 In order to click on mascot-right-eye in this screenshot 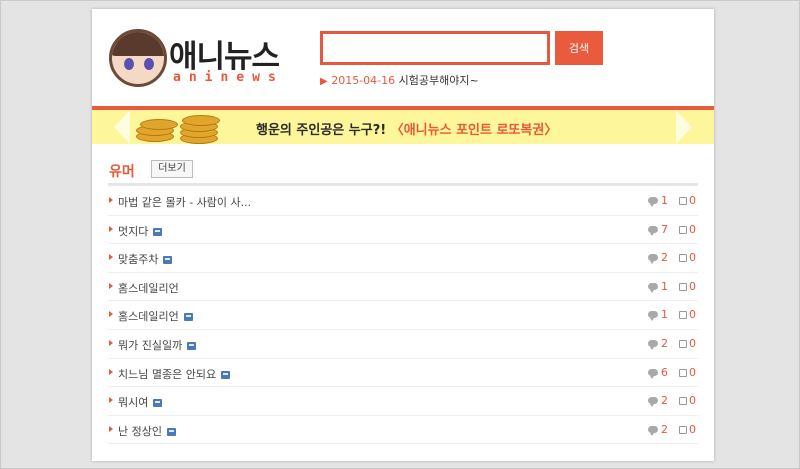, I will do `click(149, 64)`.